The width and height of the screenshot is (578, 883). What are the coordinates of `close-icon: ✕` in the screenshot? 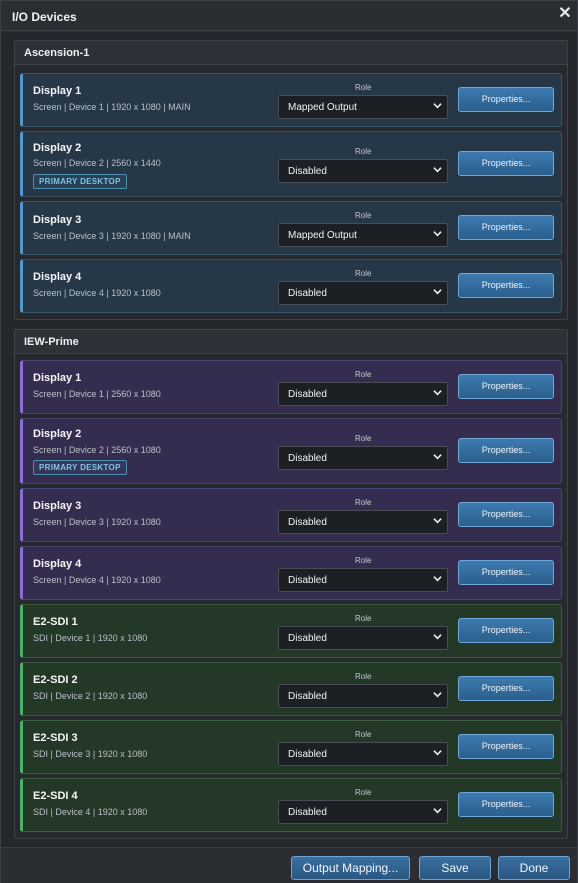 It's located at (565, 14).